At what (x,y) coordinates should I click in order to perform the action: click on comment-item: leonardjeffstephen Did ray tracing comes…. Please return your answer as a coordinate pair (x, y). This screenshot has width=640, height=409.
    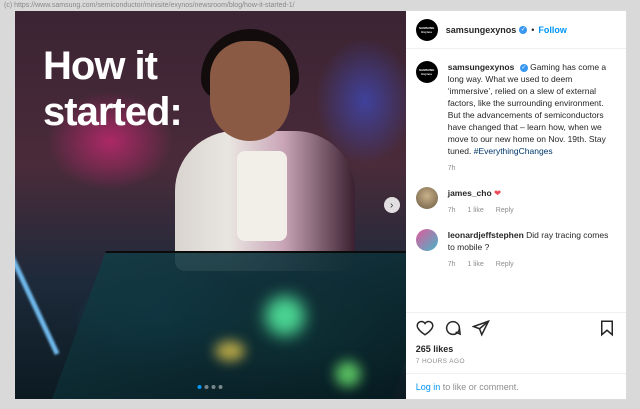
    Looking at the image, I should click on (515, 250).